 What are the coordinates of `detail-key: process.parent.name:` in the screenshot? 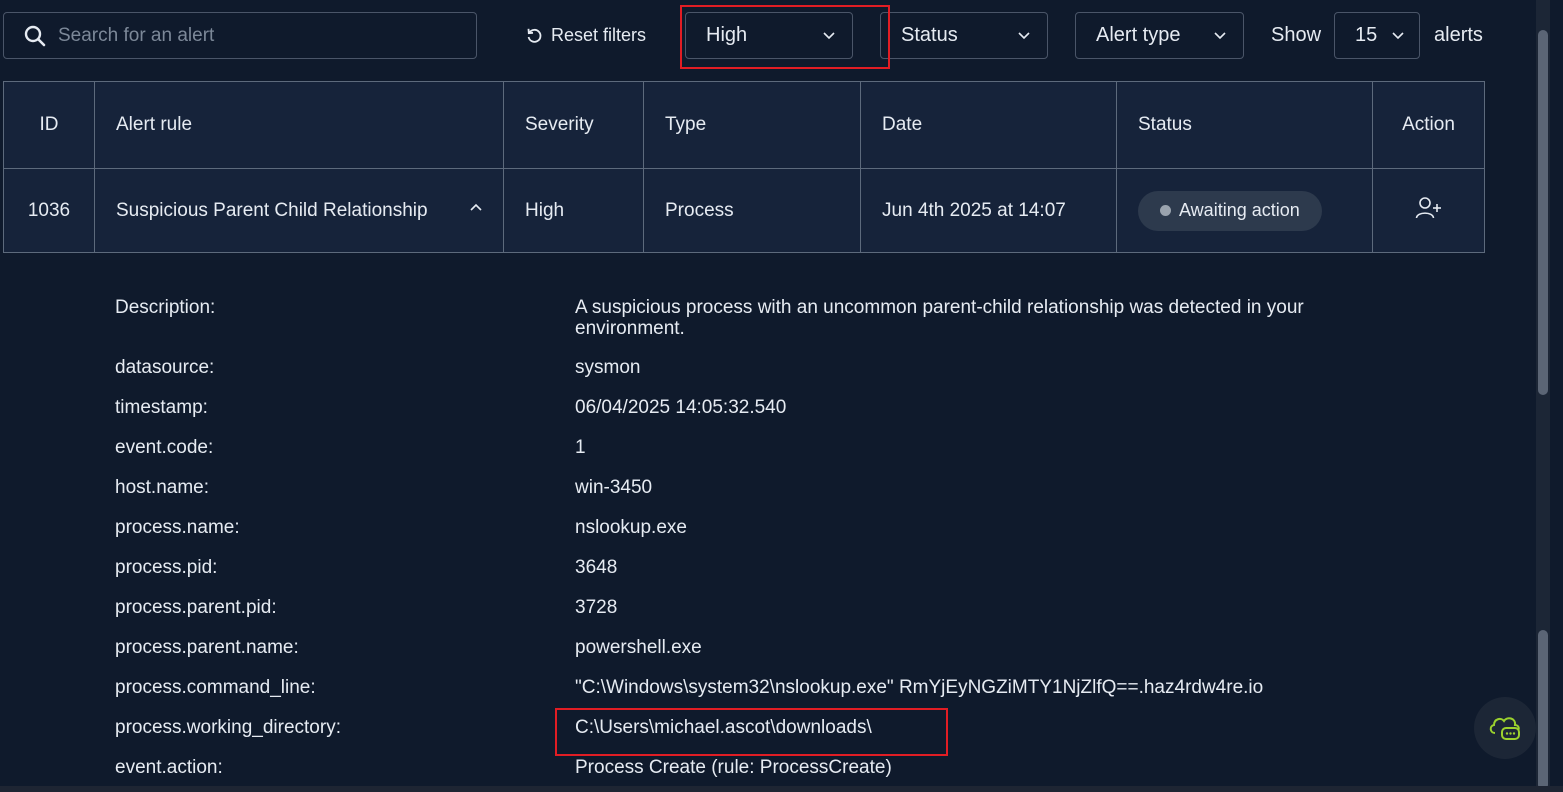 It's located at (207, 647).